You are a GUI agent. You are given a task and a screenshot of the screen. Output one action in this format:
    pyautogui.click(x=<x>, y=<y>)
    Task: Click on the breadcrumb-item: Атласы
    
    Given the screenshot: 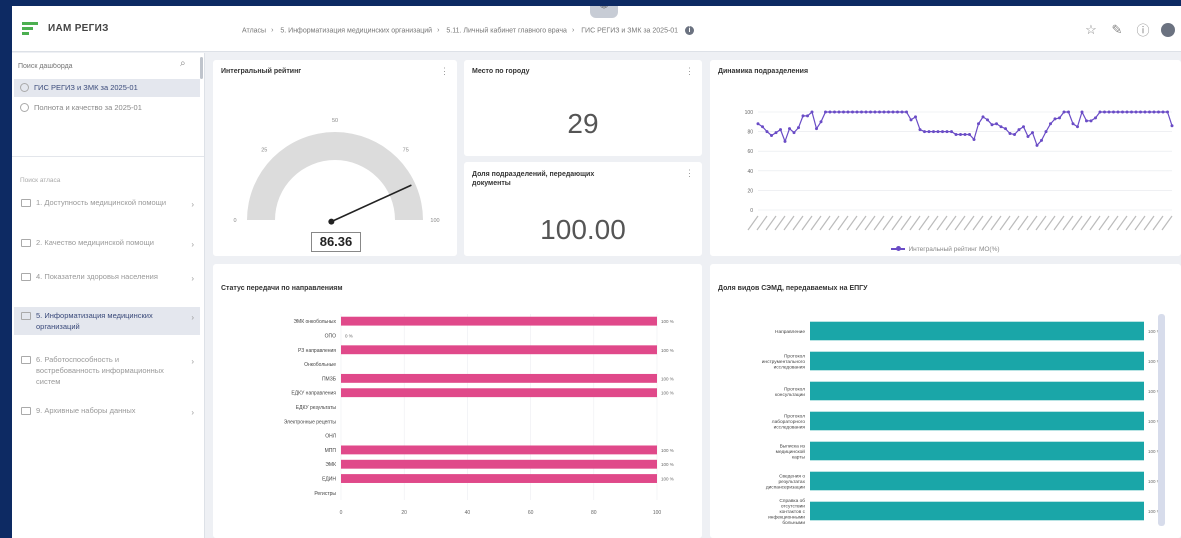 What is the action you would take?
    pyautogui.click(x=254, y=30)
    